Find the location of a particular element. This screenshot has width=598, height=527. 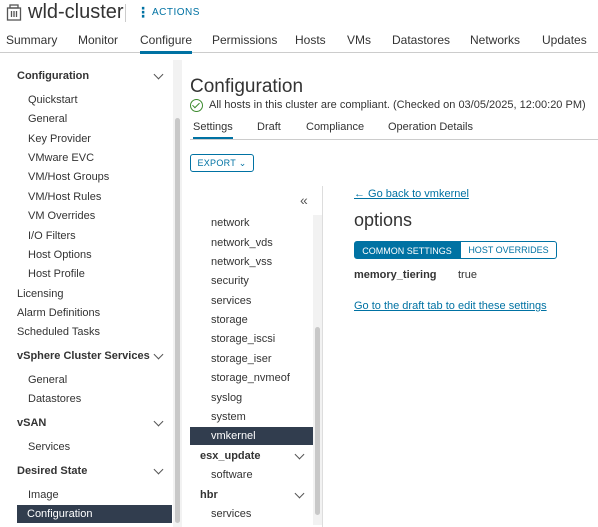

tree-item-storage-iscsi: storage_iscsi is located at coordinates (243, 339).